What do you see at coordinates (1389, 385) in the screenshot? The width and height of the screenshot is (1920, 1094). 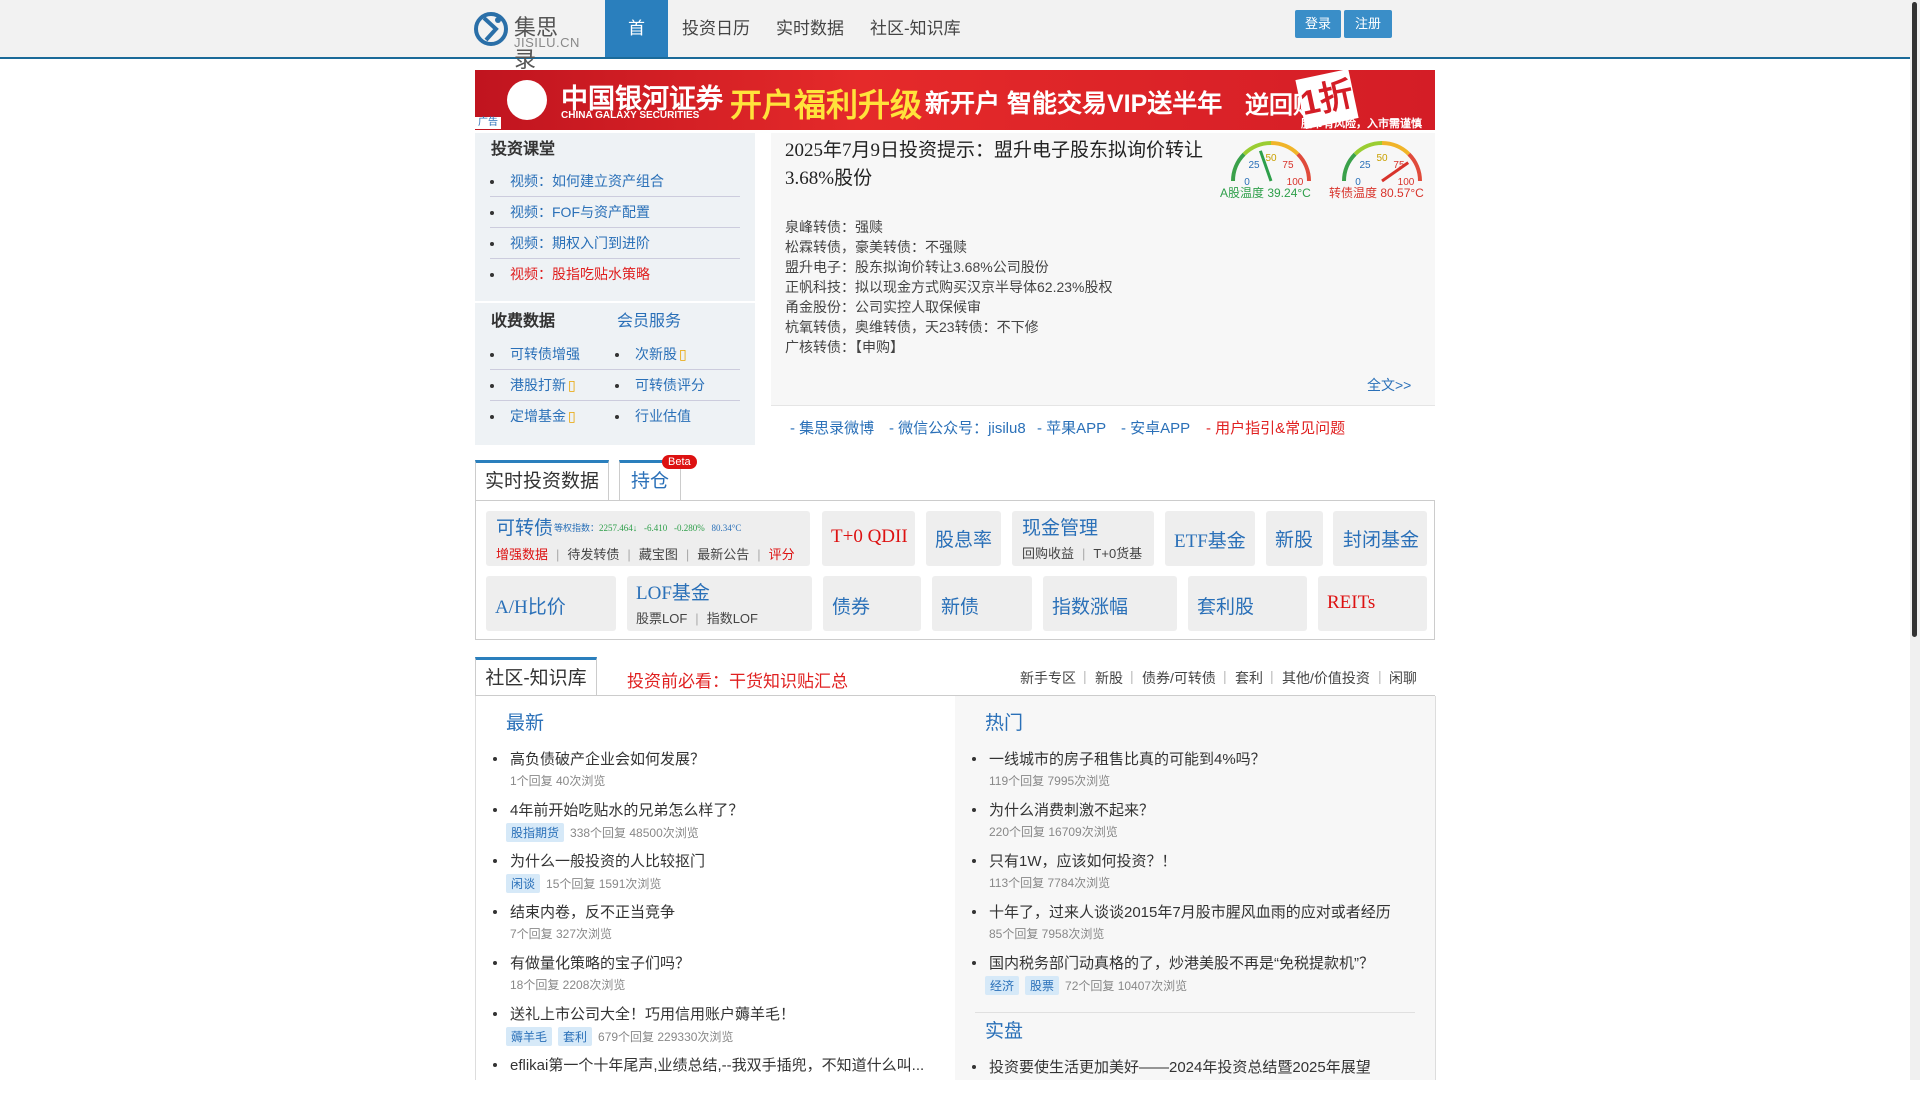 I see `read-more-link: 全文>>` at bounding box center [1389, 385].